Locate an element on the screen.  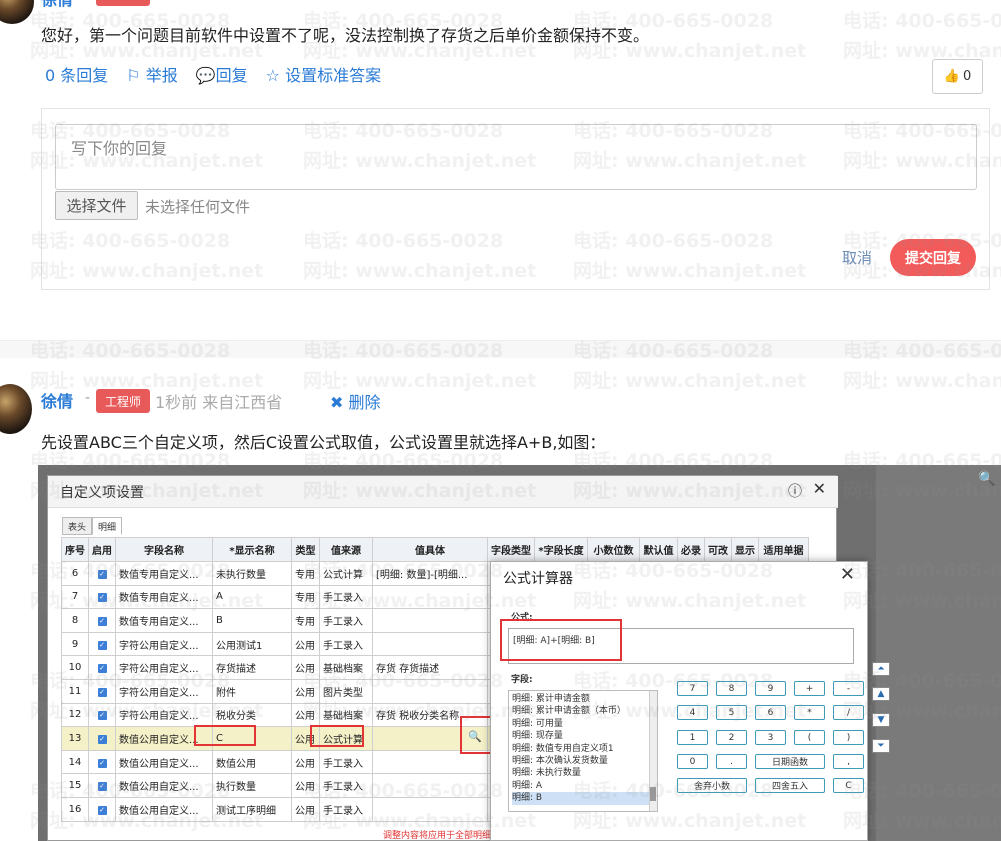
comment-author-name: 徐倩 is located at coordinates (57, 400).